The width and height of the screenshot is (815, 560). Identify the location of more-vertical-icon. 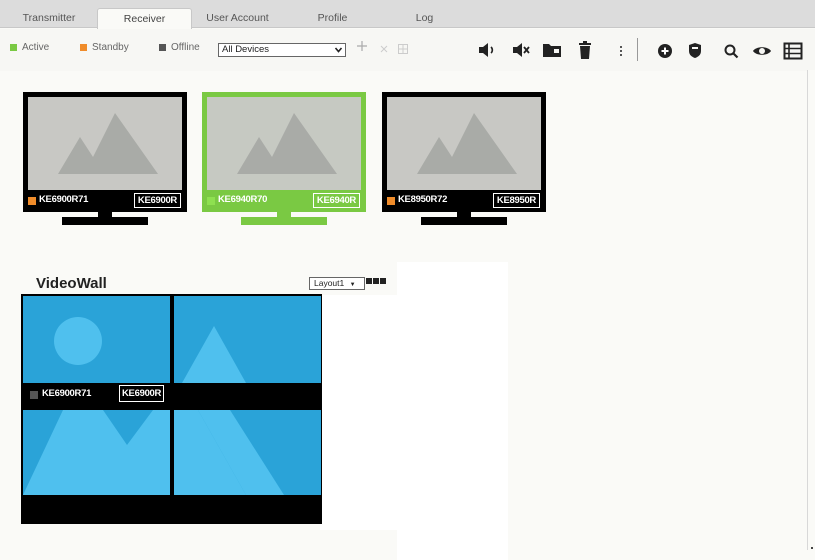
(621, 50).